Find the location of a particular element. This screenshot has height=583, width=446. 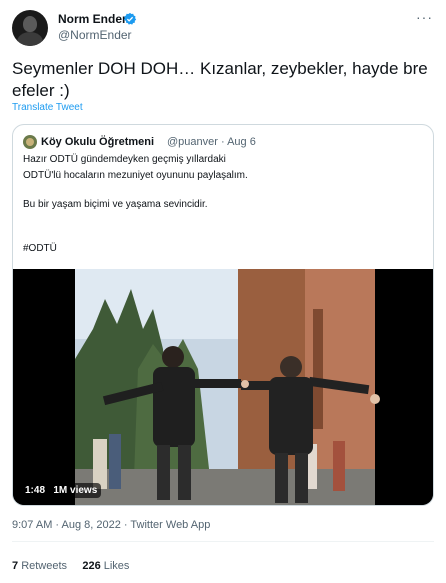

likes-count: 226 is located at coordinates (91, 566).